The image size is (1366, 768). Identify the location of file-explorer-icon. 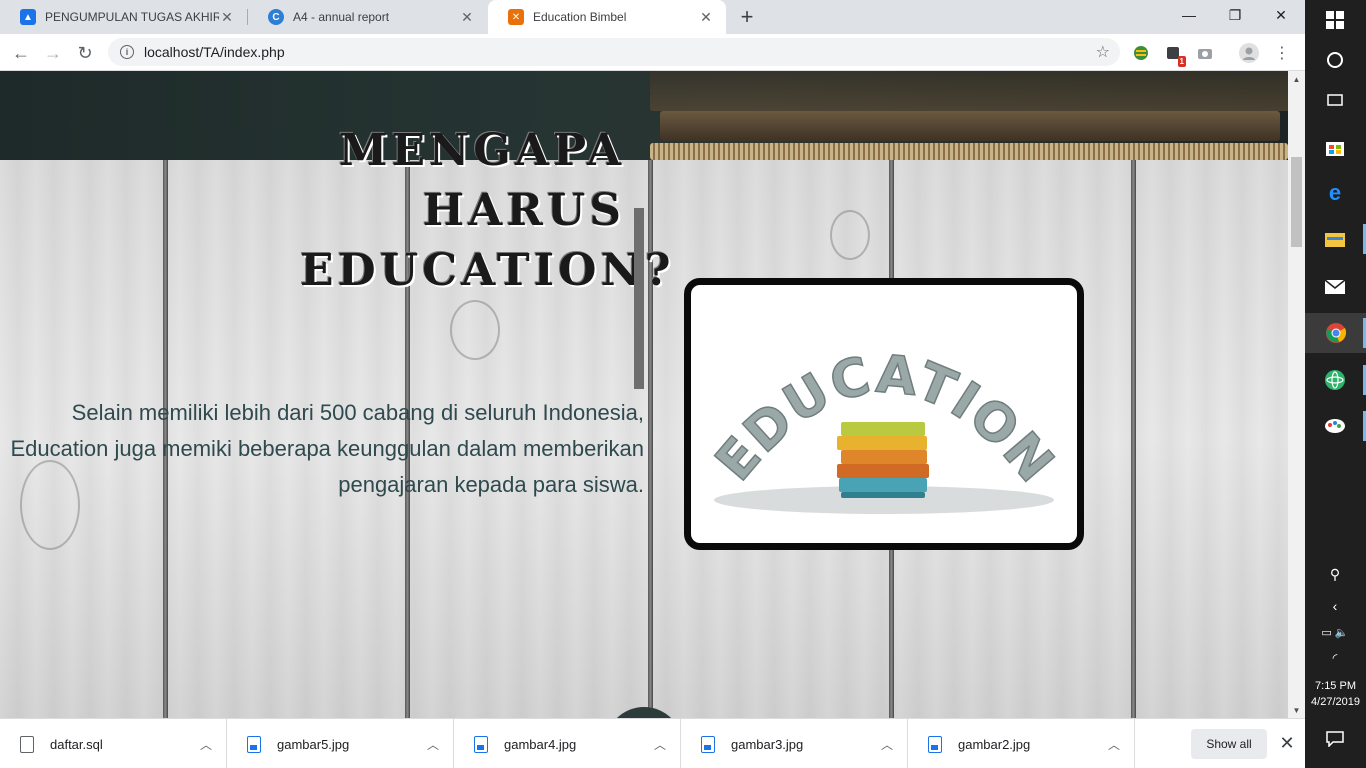
(1335, 239).